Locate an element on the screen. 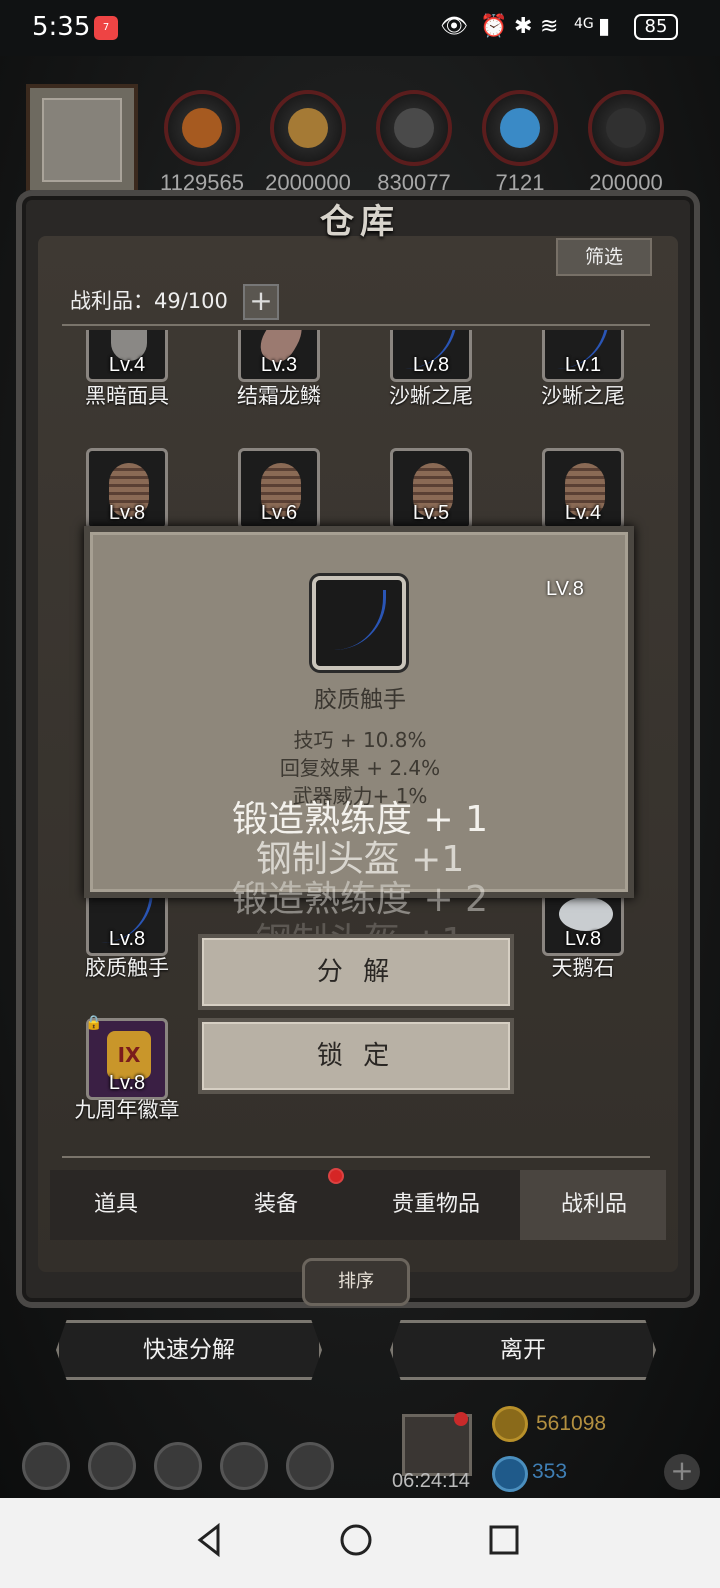  expand-capacity-button: + is located at coordinates (261, 302).